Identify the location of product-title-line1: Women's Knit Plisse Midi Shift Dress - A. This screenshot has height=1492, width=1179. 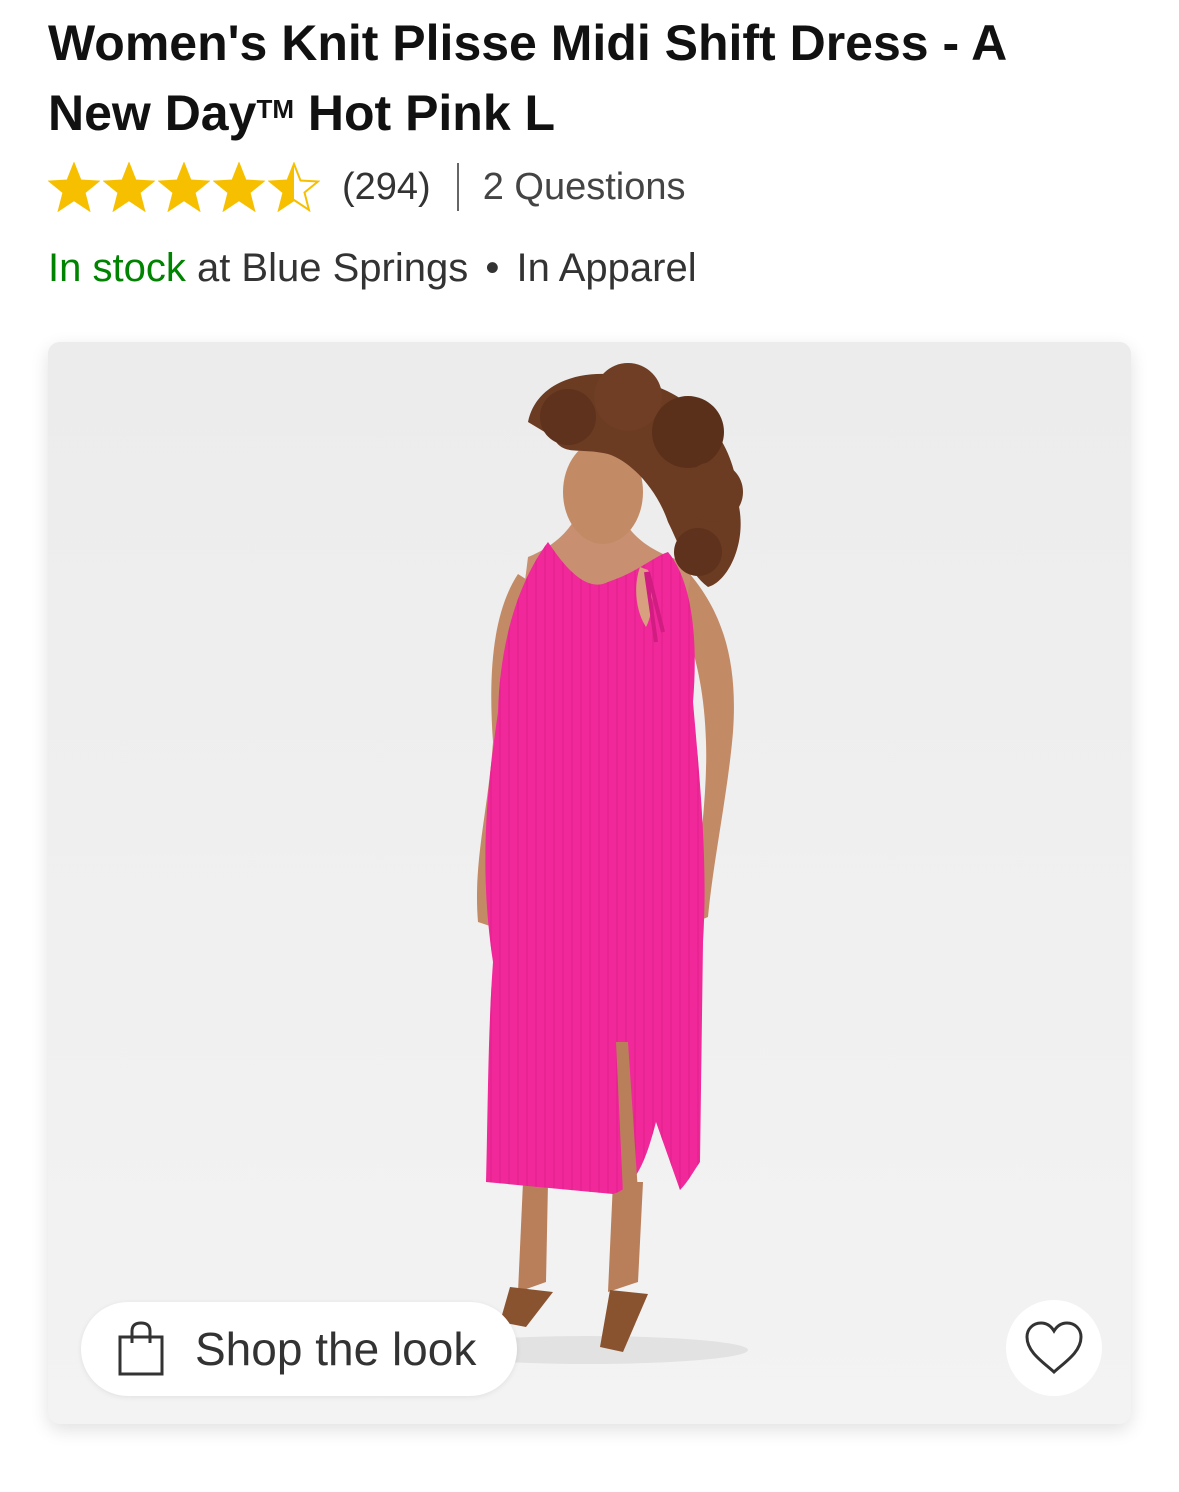
(528, 43).